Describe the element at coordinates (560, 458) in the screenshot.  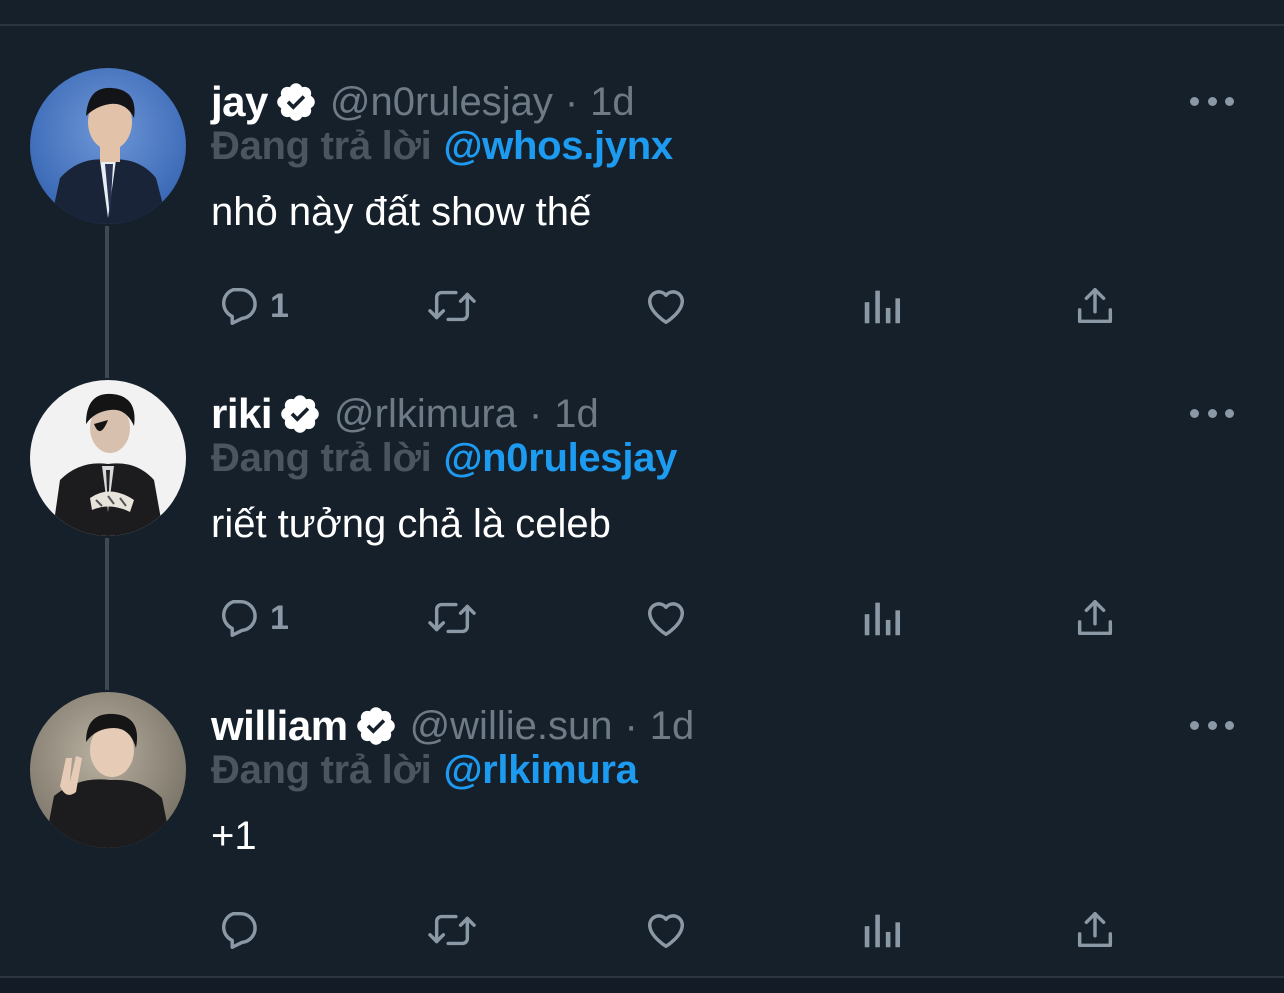
I see `mention-link: @n0rulesjay` at that location.